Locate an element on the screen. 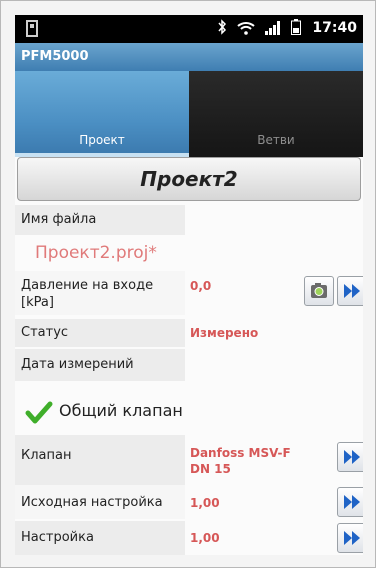 The height and width of the screenshot is (568, 376). measure-button is located at coordinates (319, 291).